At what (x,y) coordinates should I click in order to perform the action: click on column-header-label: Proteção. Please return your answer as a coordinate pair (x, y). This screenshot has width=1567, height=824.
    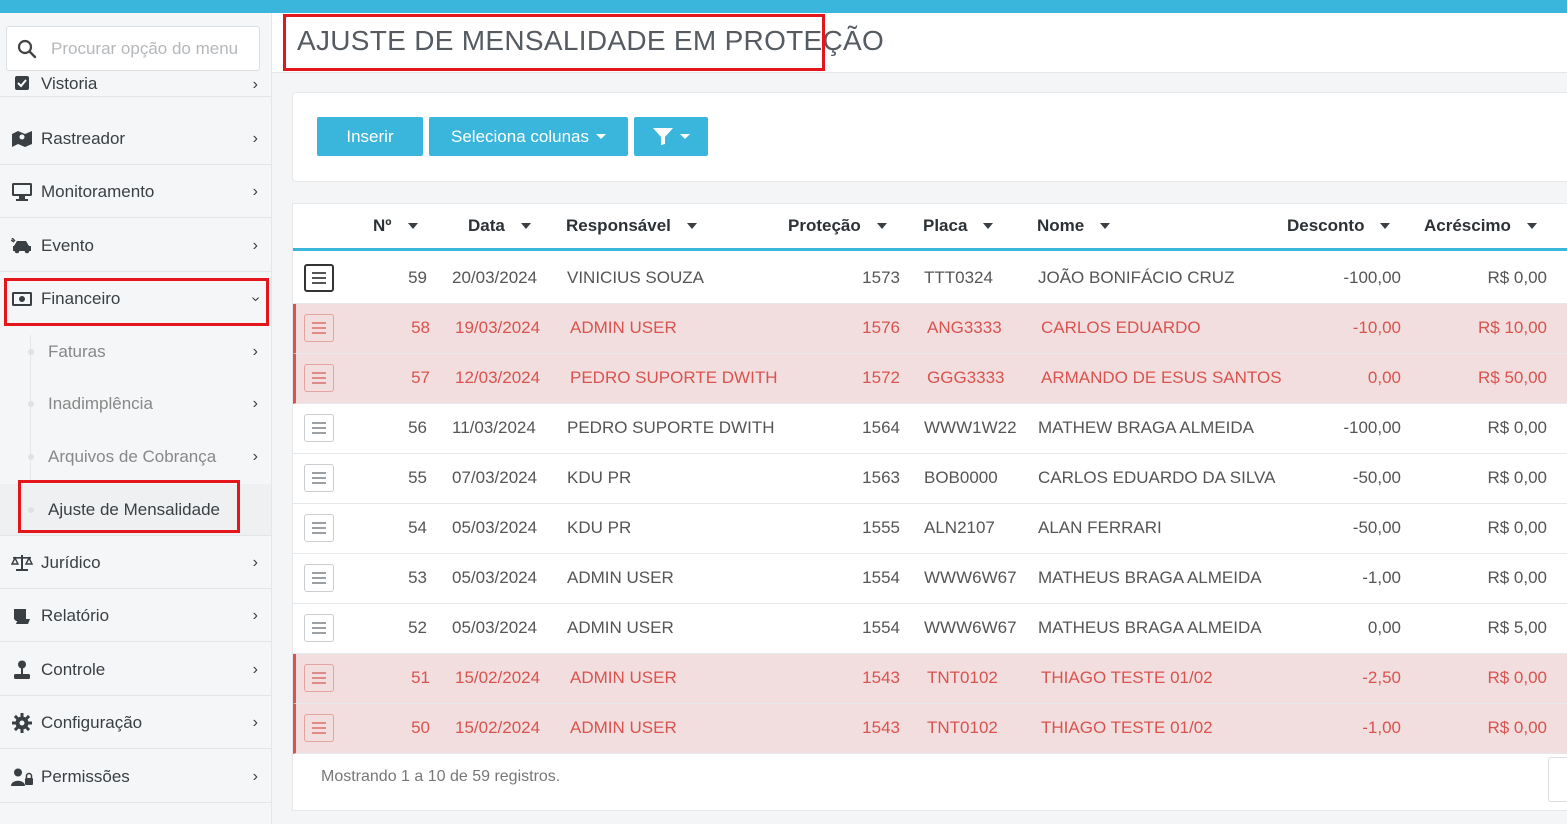
    Looking at the image, I should click on (824, 225).